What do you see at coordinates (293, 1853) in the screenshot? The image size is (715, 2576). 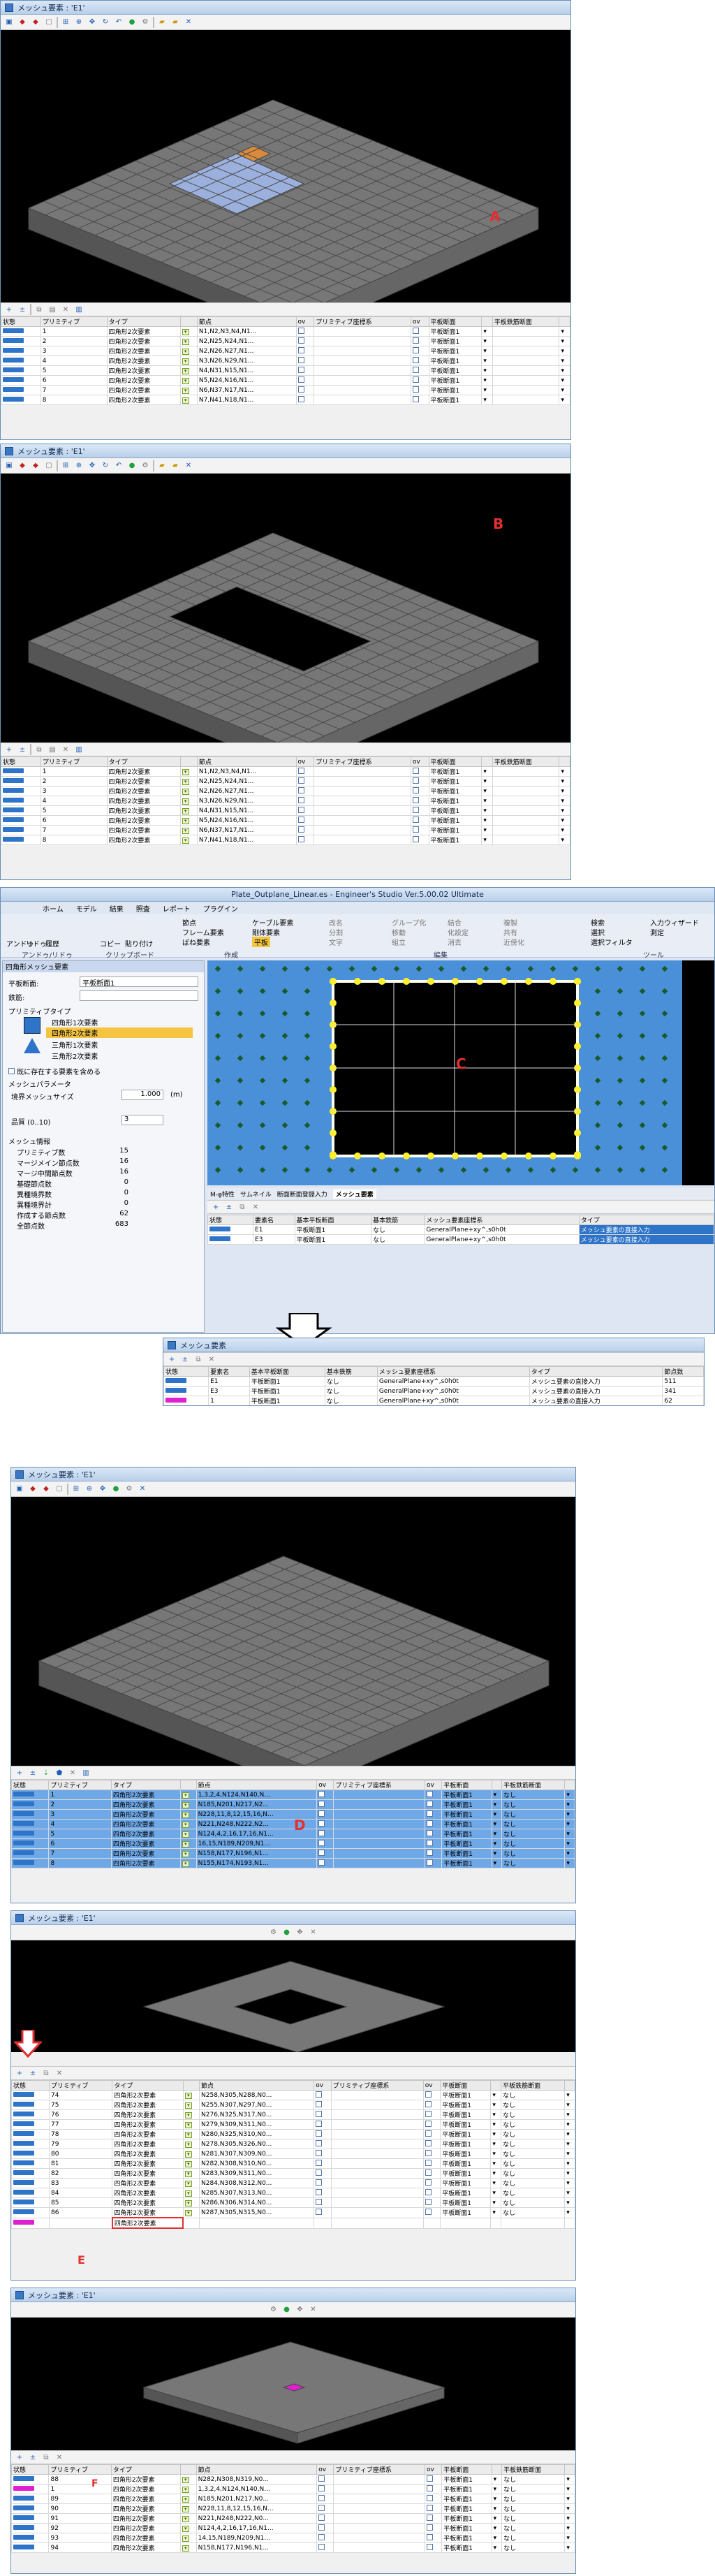 I see `table-row: 7 四角形2次要素 ▾ N158,N177,N196,N1... 平板断面1 ▾ なし ▾` at bounding box center [293, 1853].